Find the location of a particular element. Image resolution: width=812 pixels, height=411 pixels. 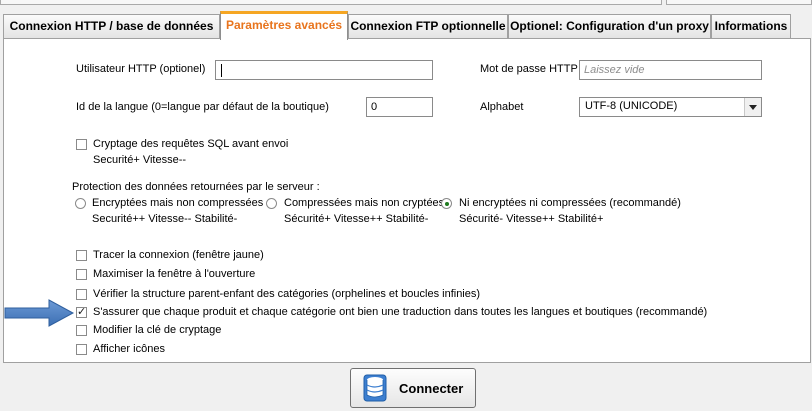

radio-encrypted-sub: Securité++ Vitesse-- Stabilité- is located at coordinates (165, 219).